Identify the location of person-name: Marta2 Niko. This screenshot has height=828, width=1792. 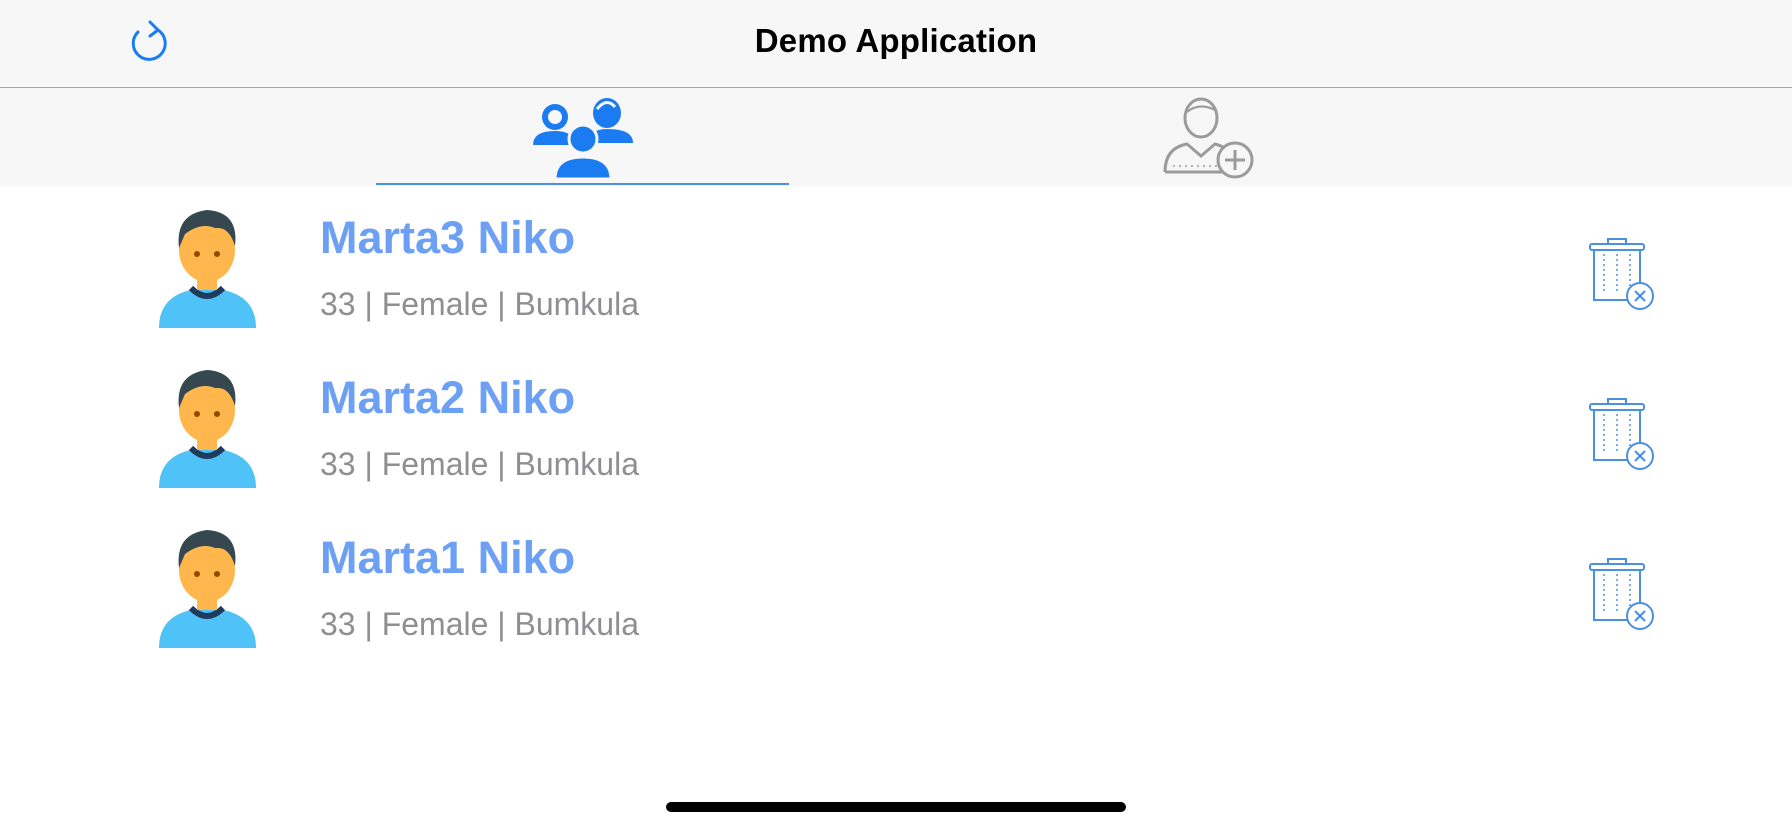
(448, 397).